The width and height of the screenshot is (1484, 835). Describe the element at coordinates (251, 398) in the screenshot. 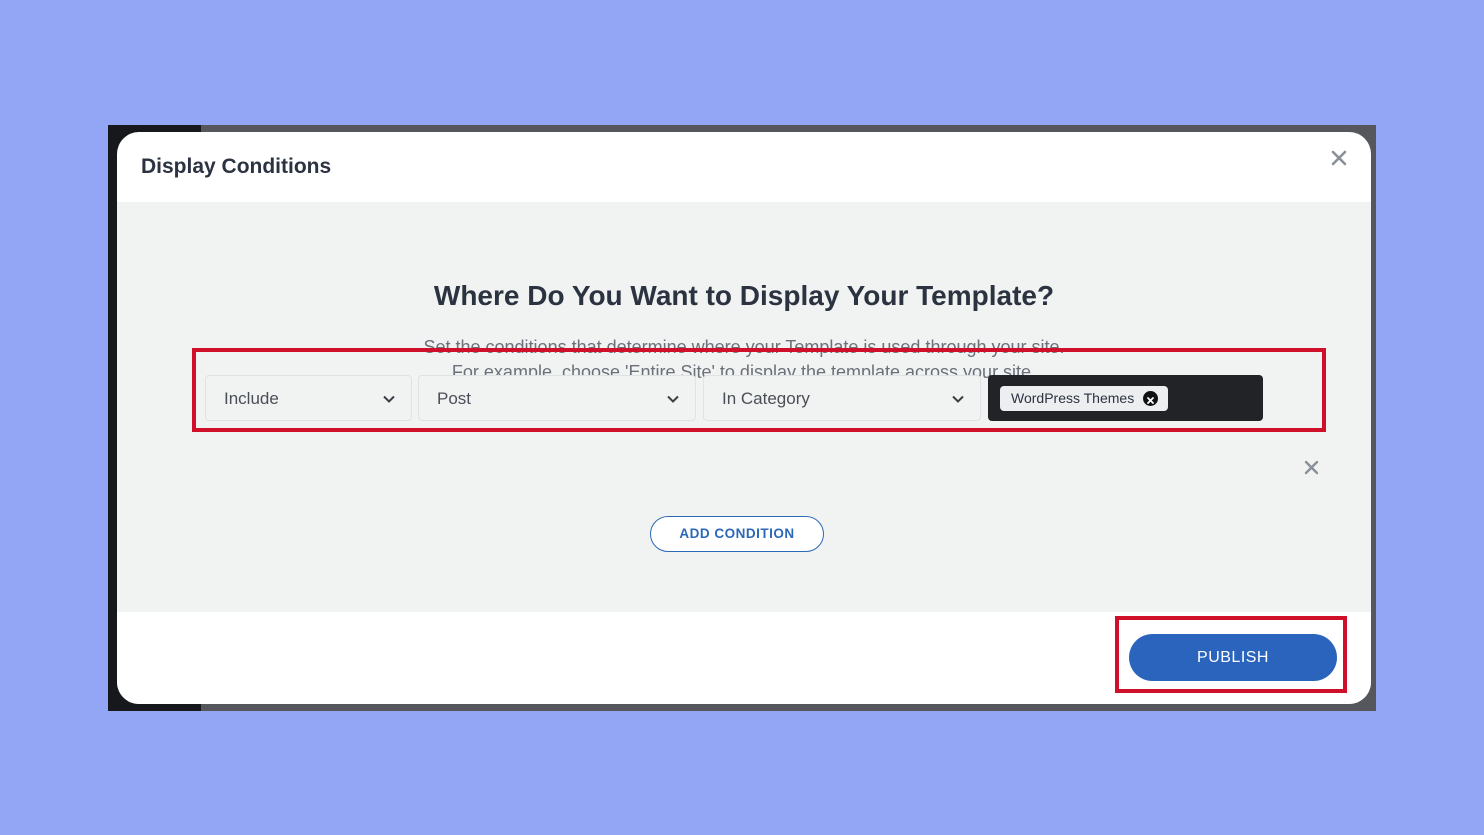

I see `condition-type-value: Include` at that location.